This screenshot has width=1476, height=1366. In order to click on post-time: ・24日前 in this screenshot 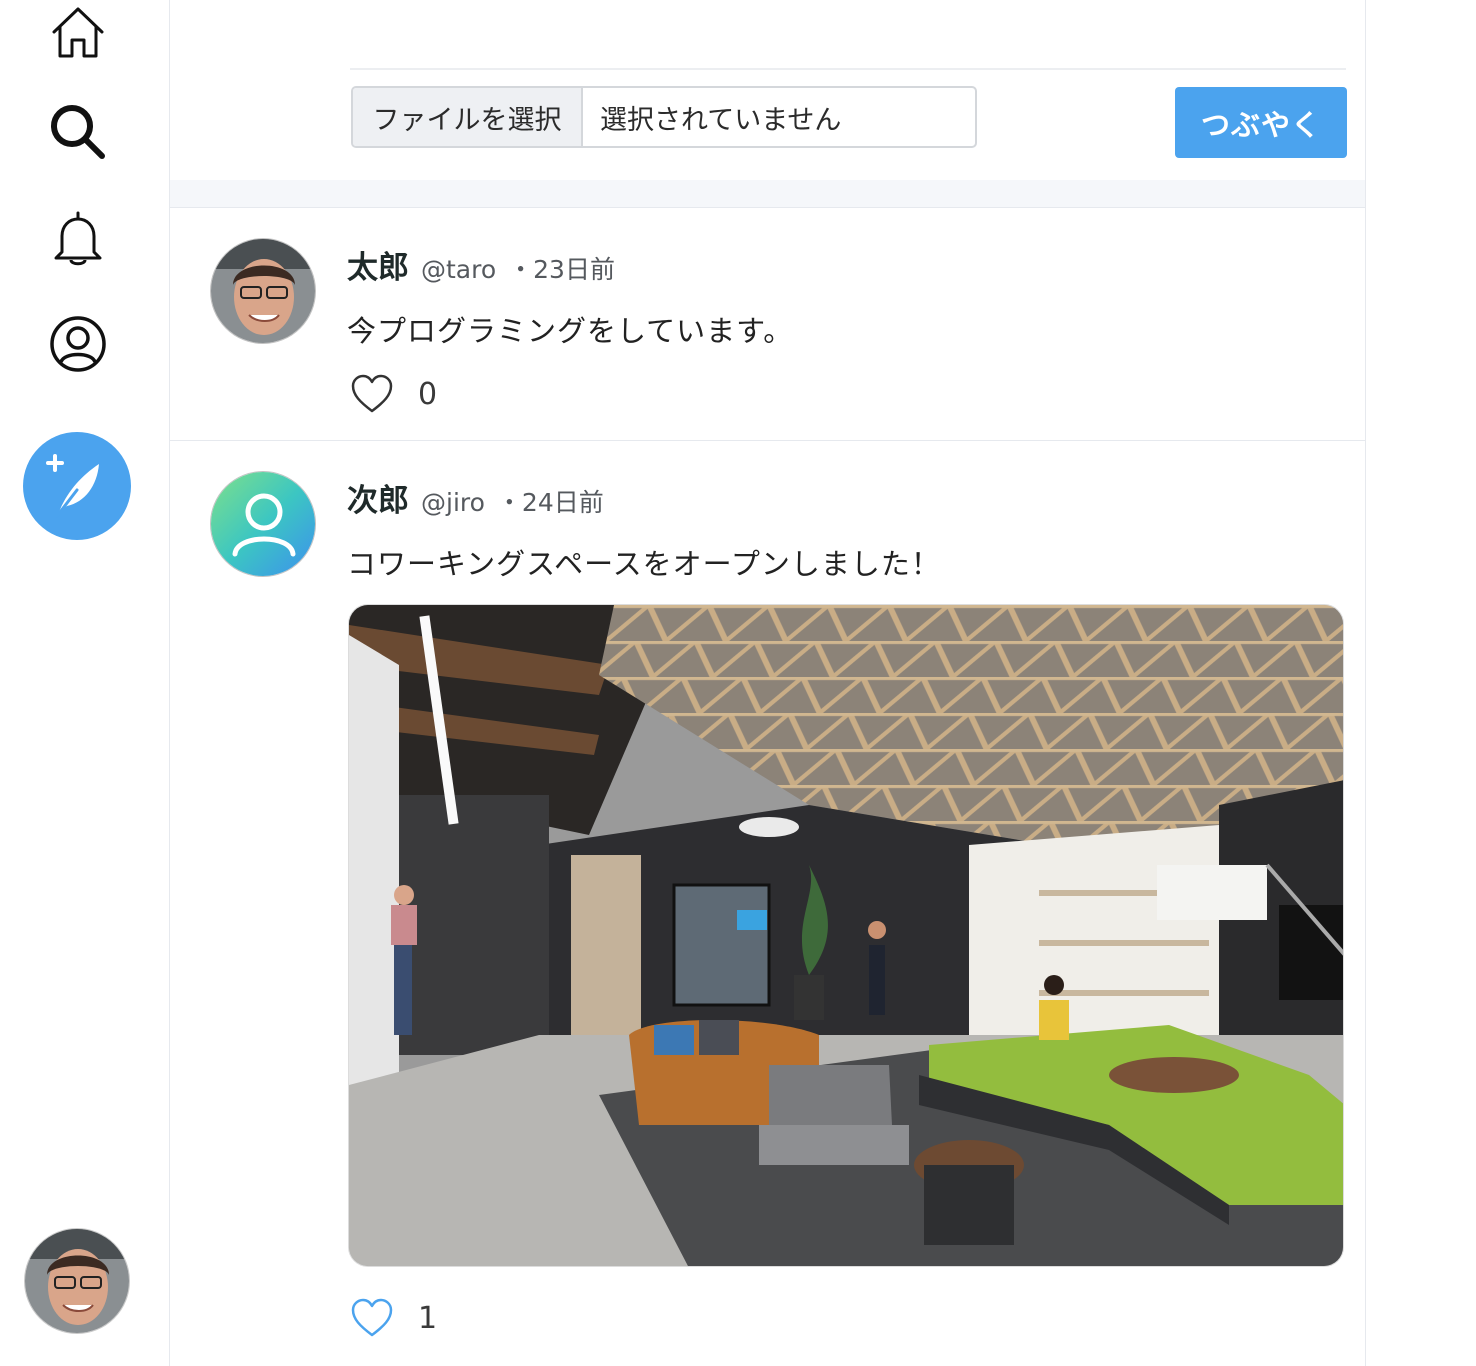, I will do `click(550, 502)`.